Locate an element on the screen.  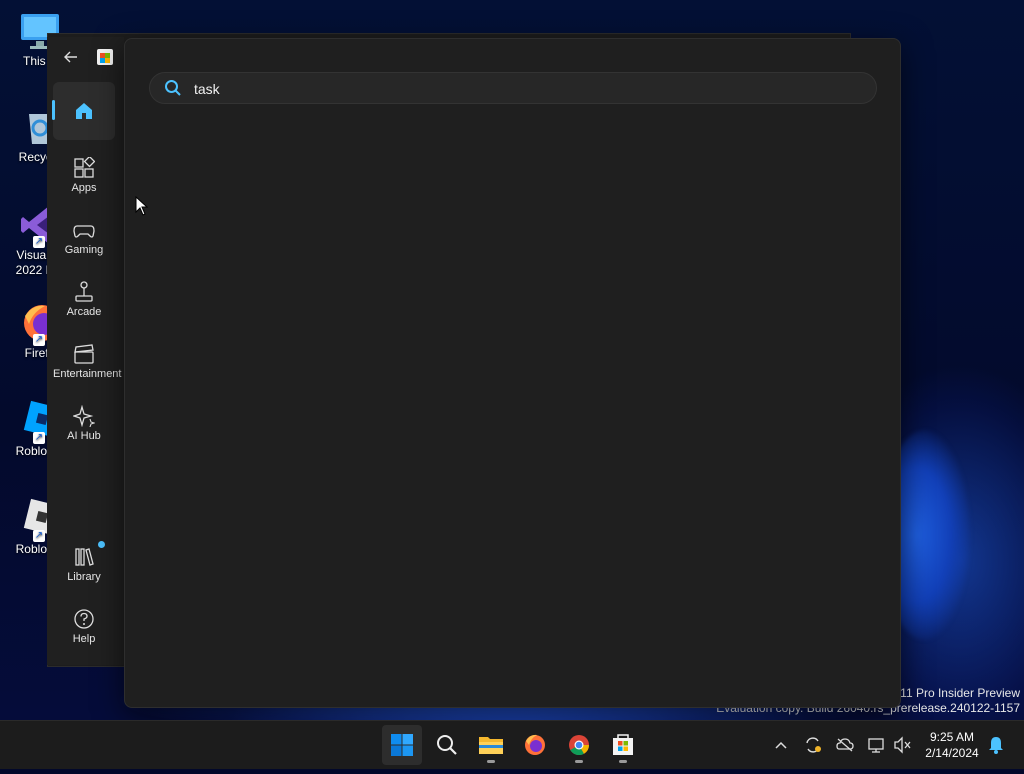
cloud-offline-icon is located at coordinates (845, 745).